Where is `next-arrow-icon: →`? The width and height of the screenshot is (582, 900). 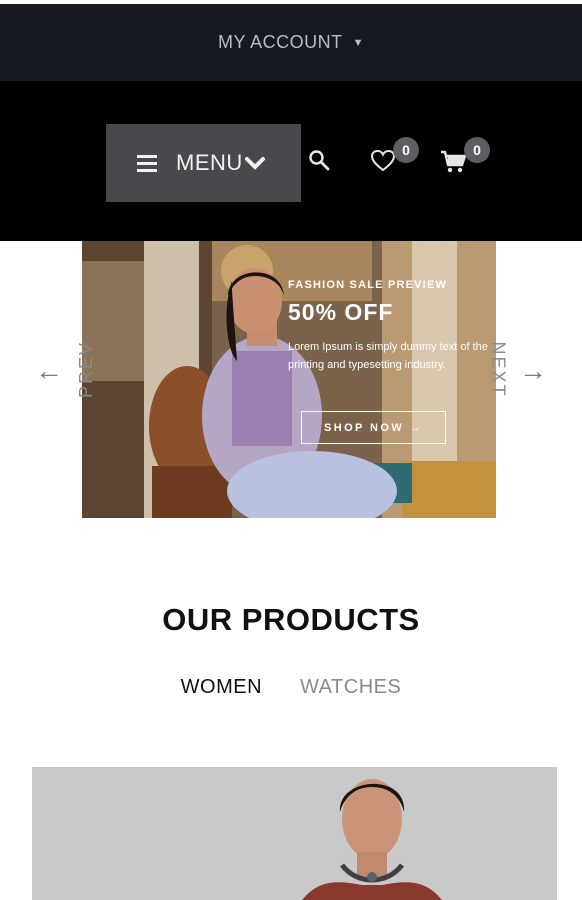 next-arrow-icon: → is located at coordinates (533, 371).